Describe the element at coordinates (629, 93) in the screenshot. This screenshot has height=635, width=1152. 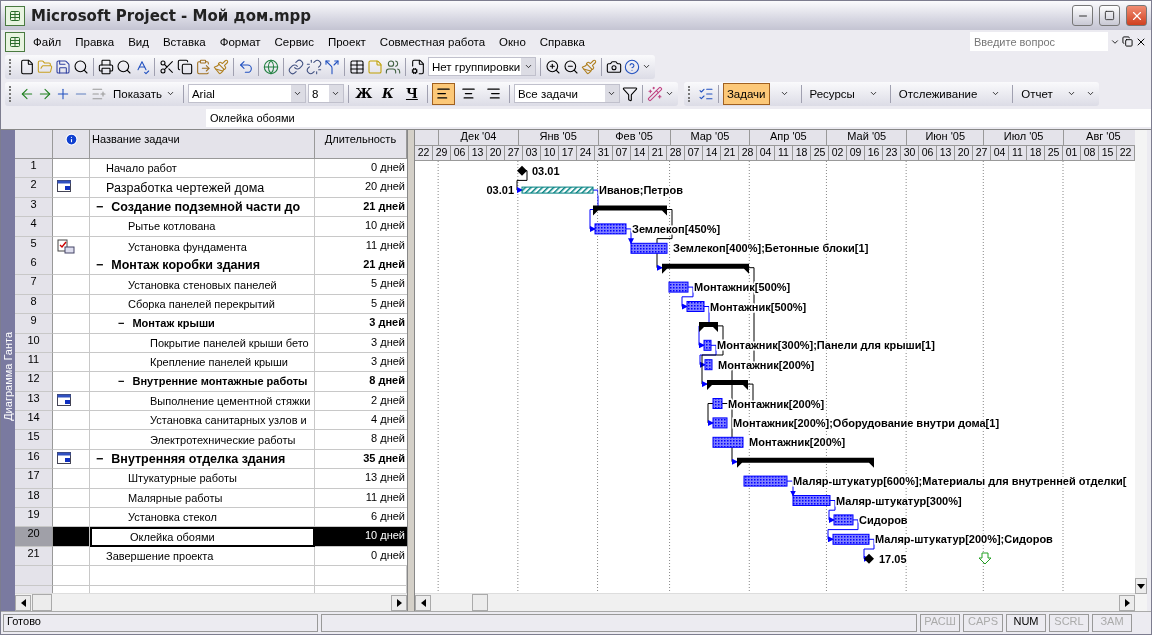
I see `filter-icon` at that location.